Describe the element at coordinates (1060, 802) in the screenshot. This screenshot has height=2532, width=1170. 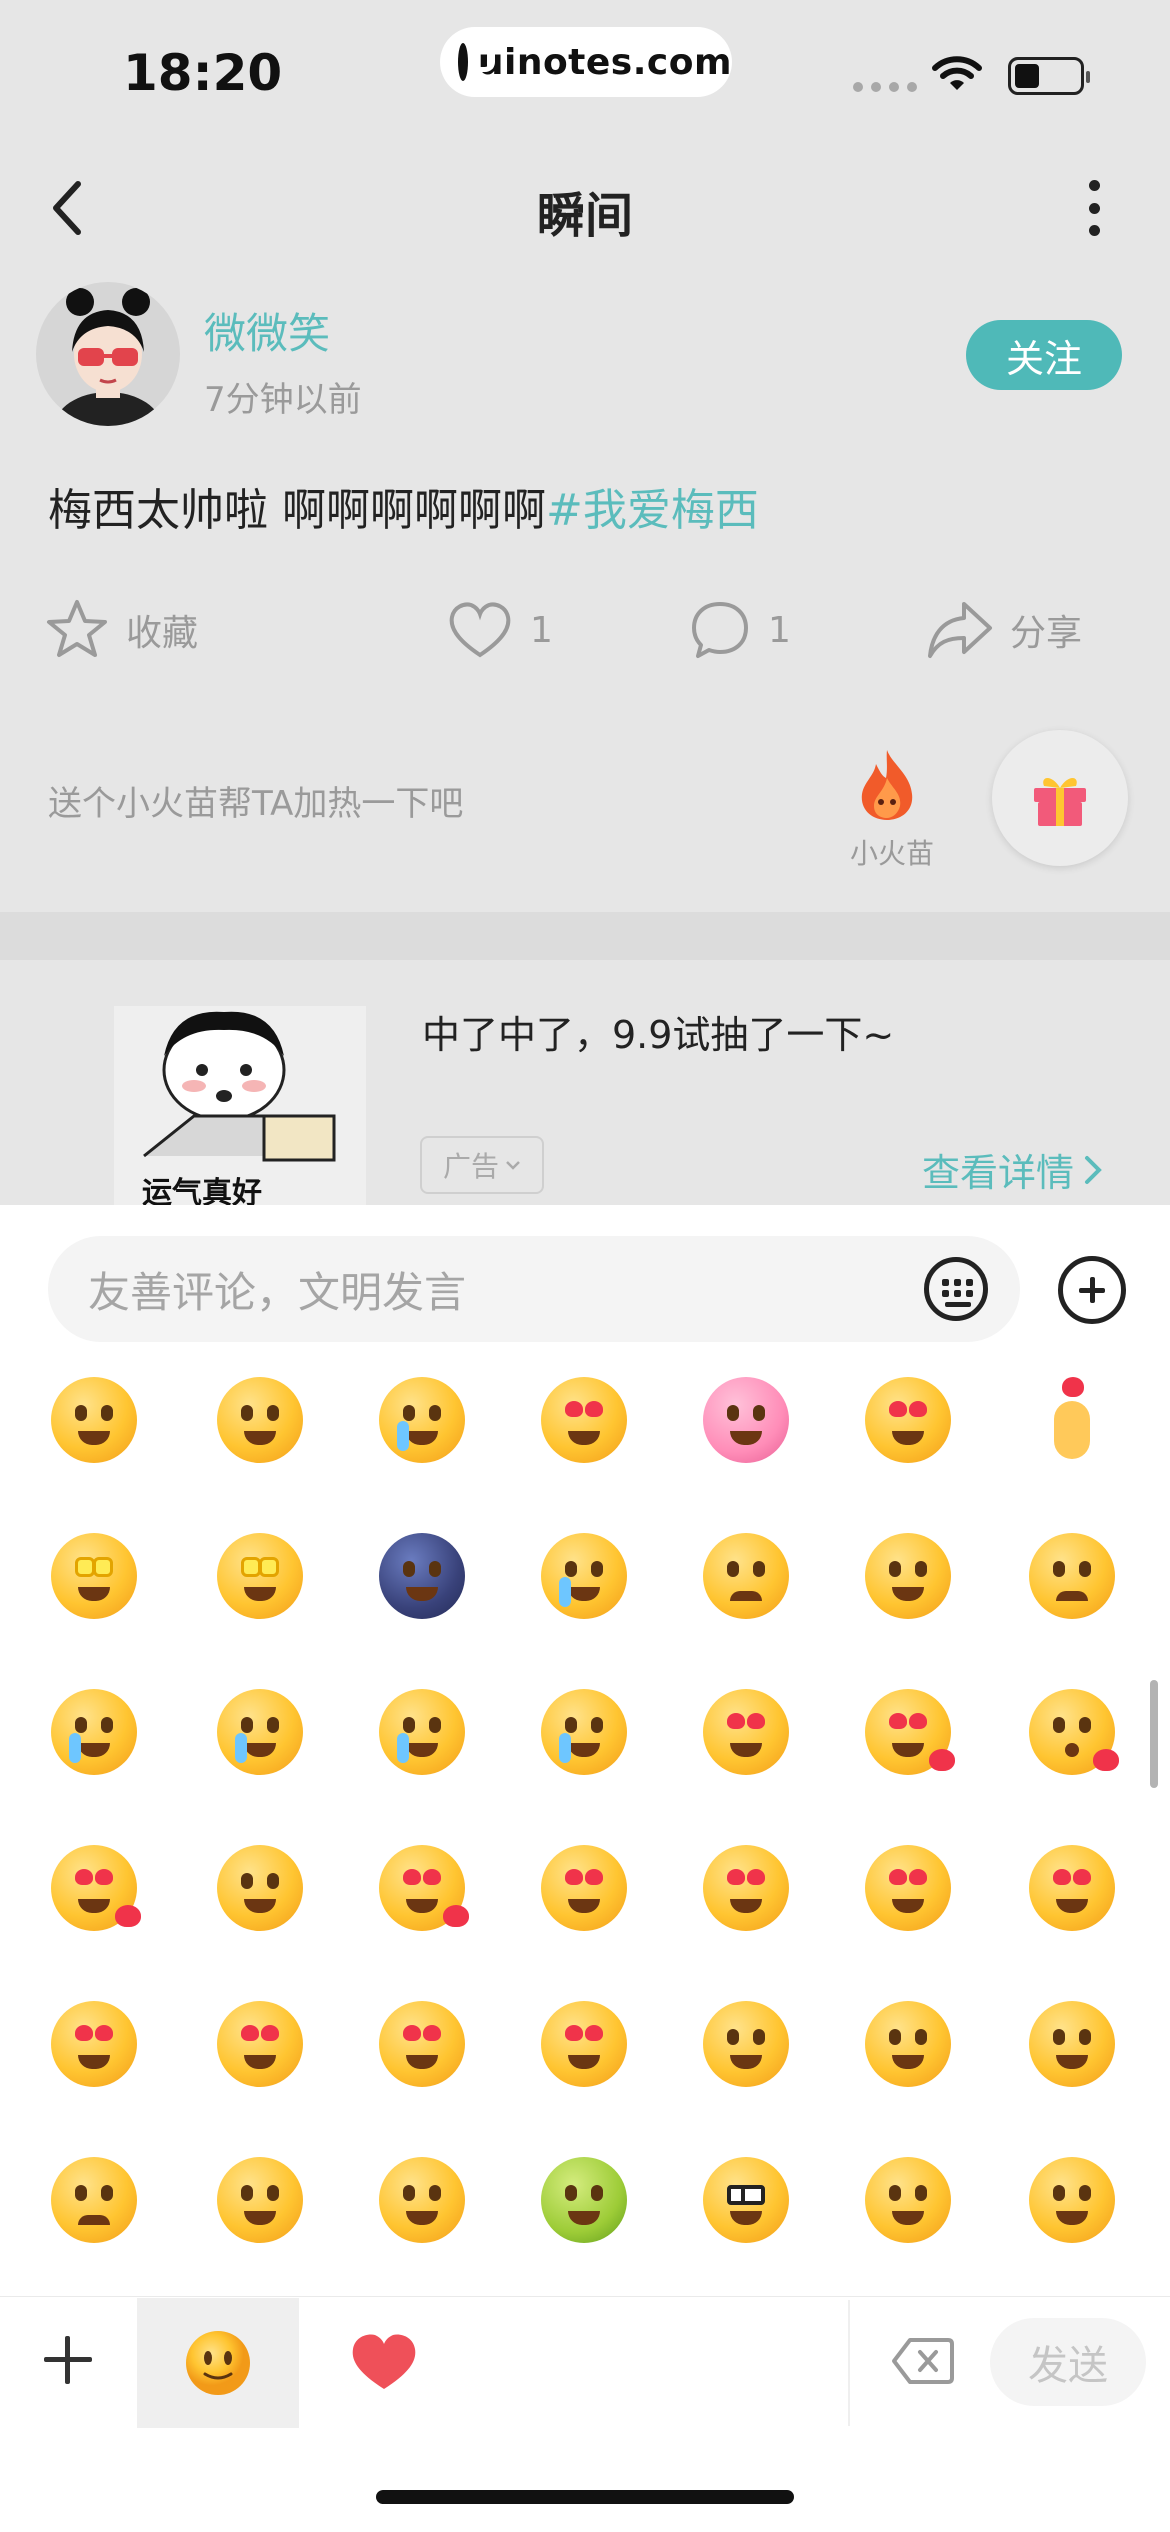
I see `gift-icon` at that location.